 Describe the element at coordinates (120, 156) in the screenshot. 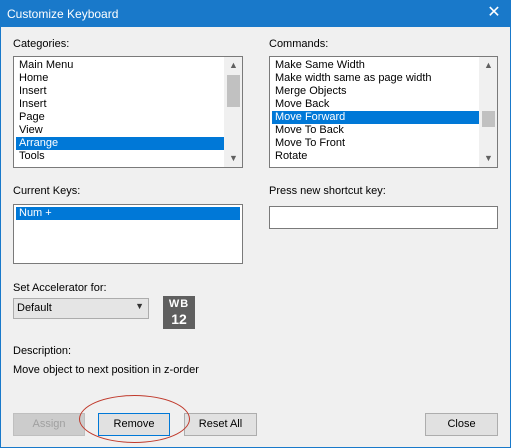

I see `categories-list-item: Tools` at that location.